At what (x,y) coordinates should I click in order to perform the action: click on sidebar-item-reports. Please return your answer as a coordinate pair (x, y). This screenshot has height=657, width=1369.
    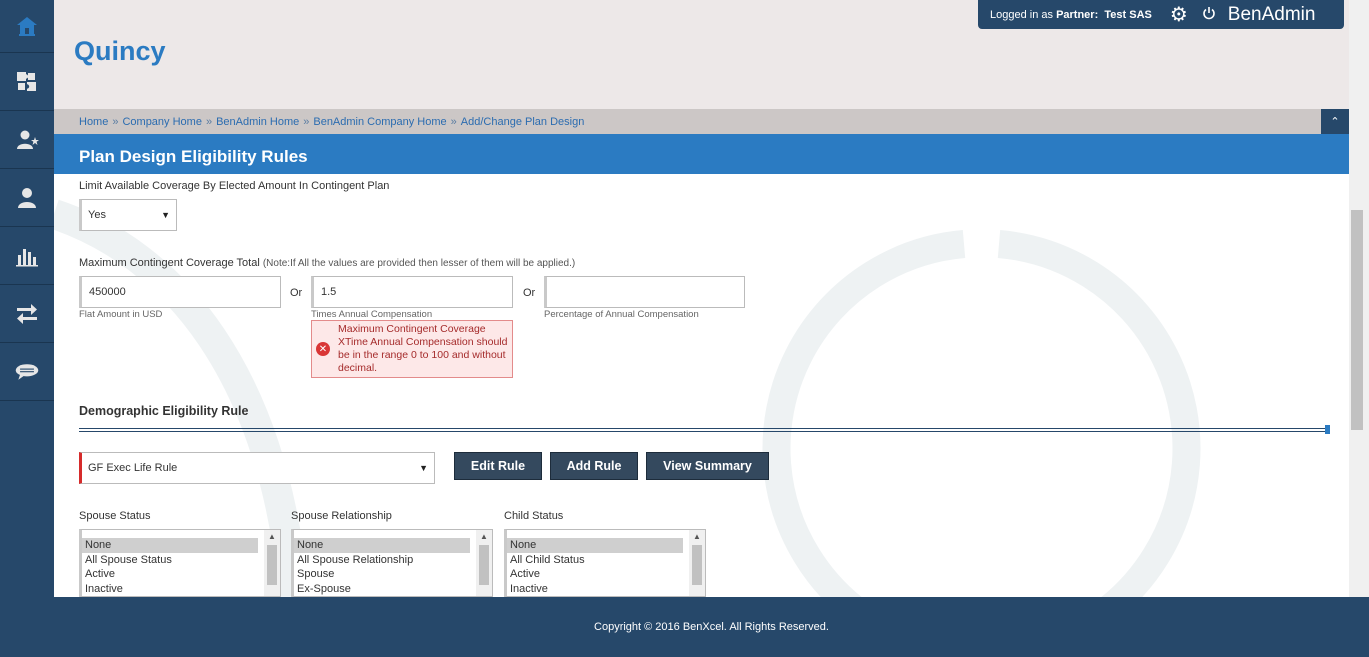
    Looking at the image, I should click on (27, 256).